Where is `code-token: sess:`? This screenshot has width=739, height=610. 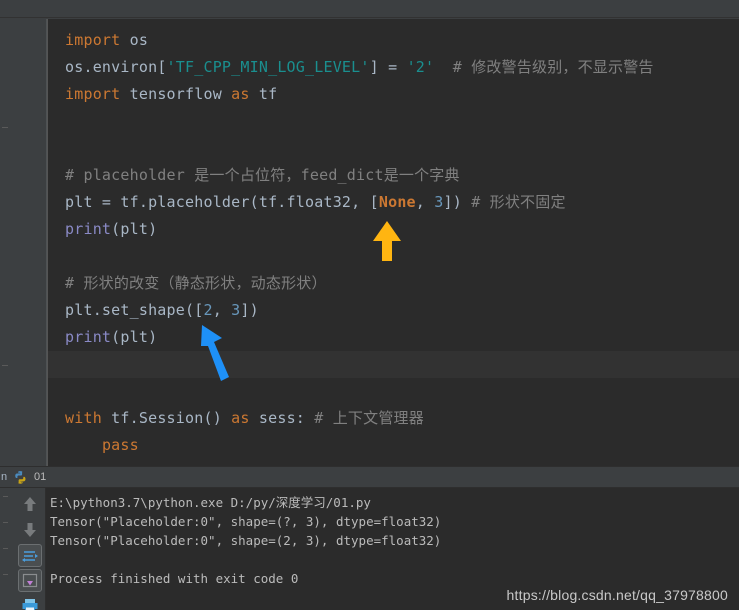
code-token: sess: is located at coordinates (282, 418).